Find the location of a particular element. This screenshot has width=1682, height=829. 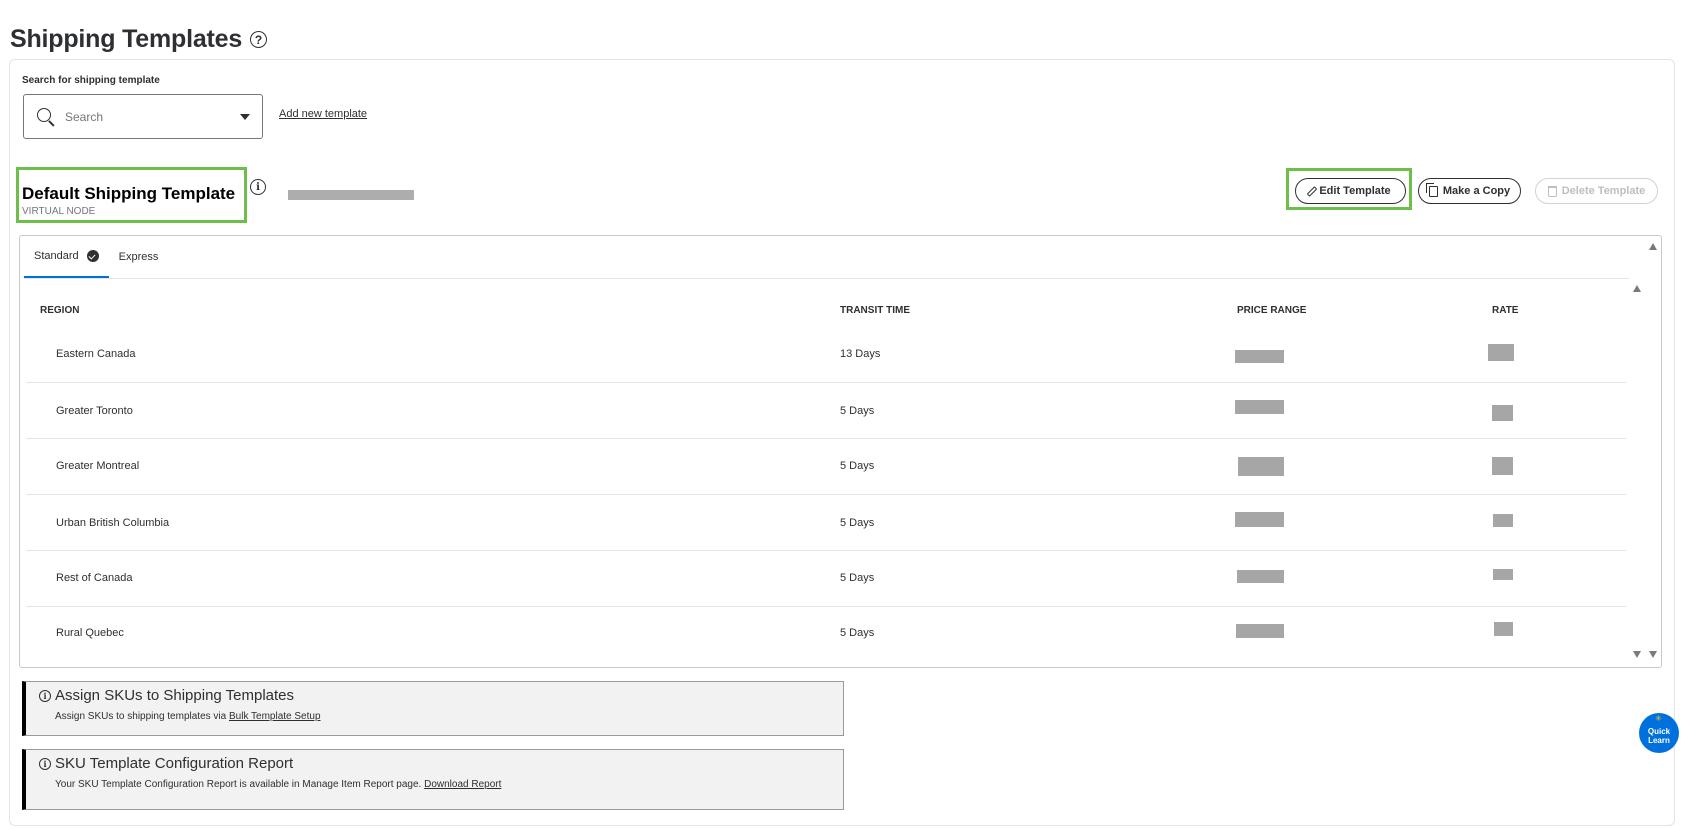

redacted-text is located at coordinates (351, 195).